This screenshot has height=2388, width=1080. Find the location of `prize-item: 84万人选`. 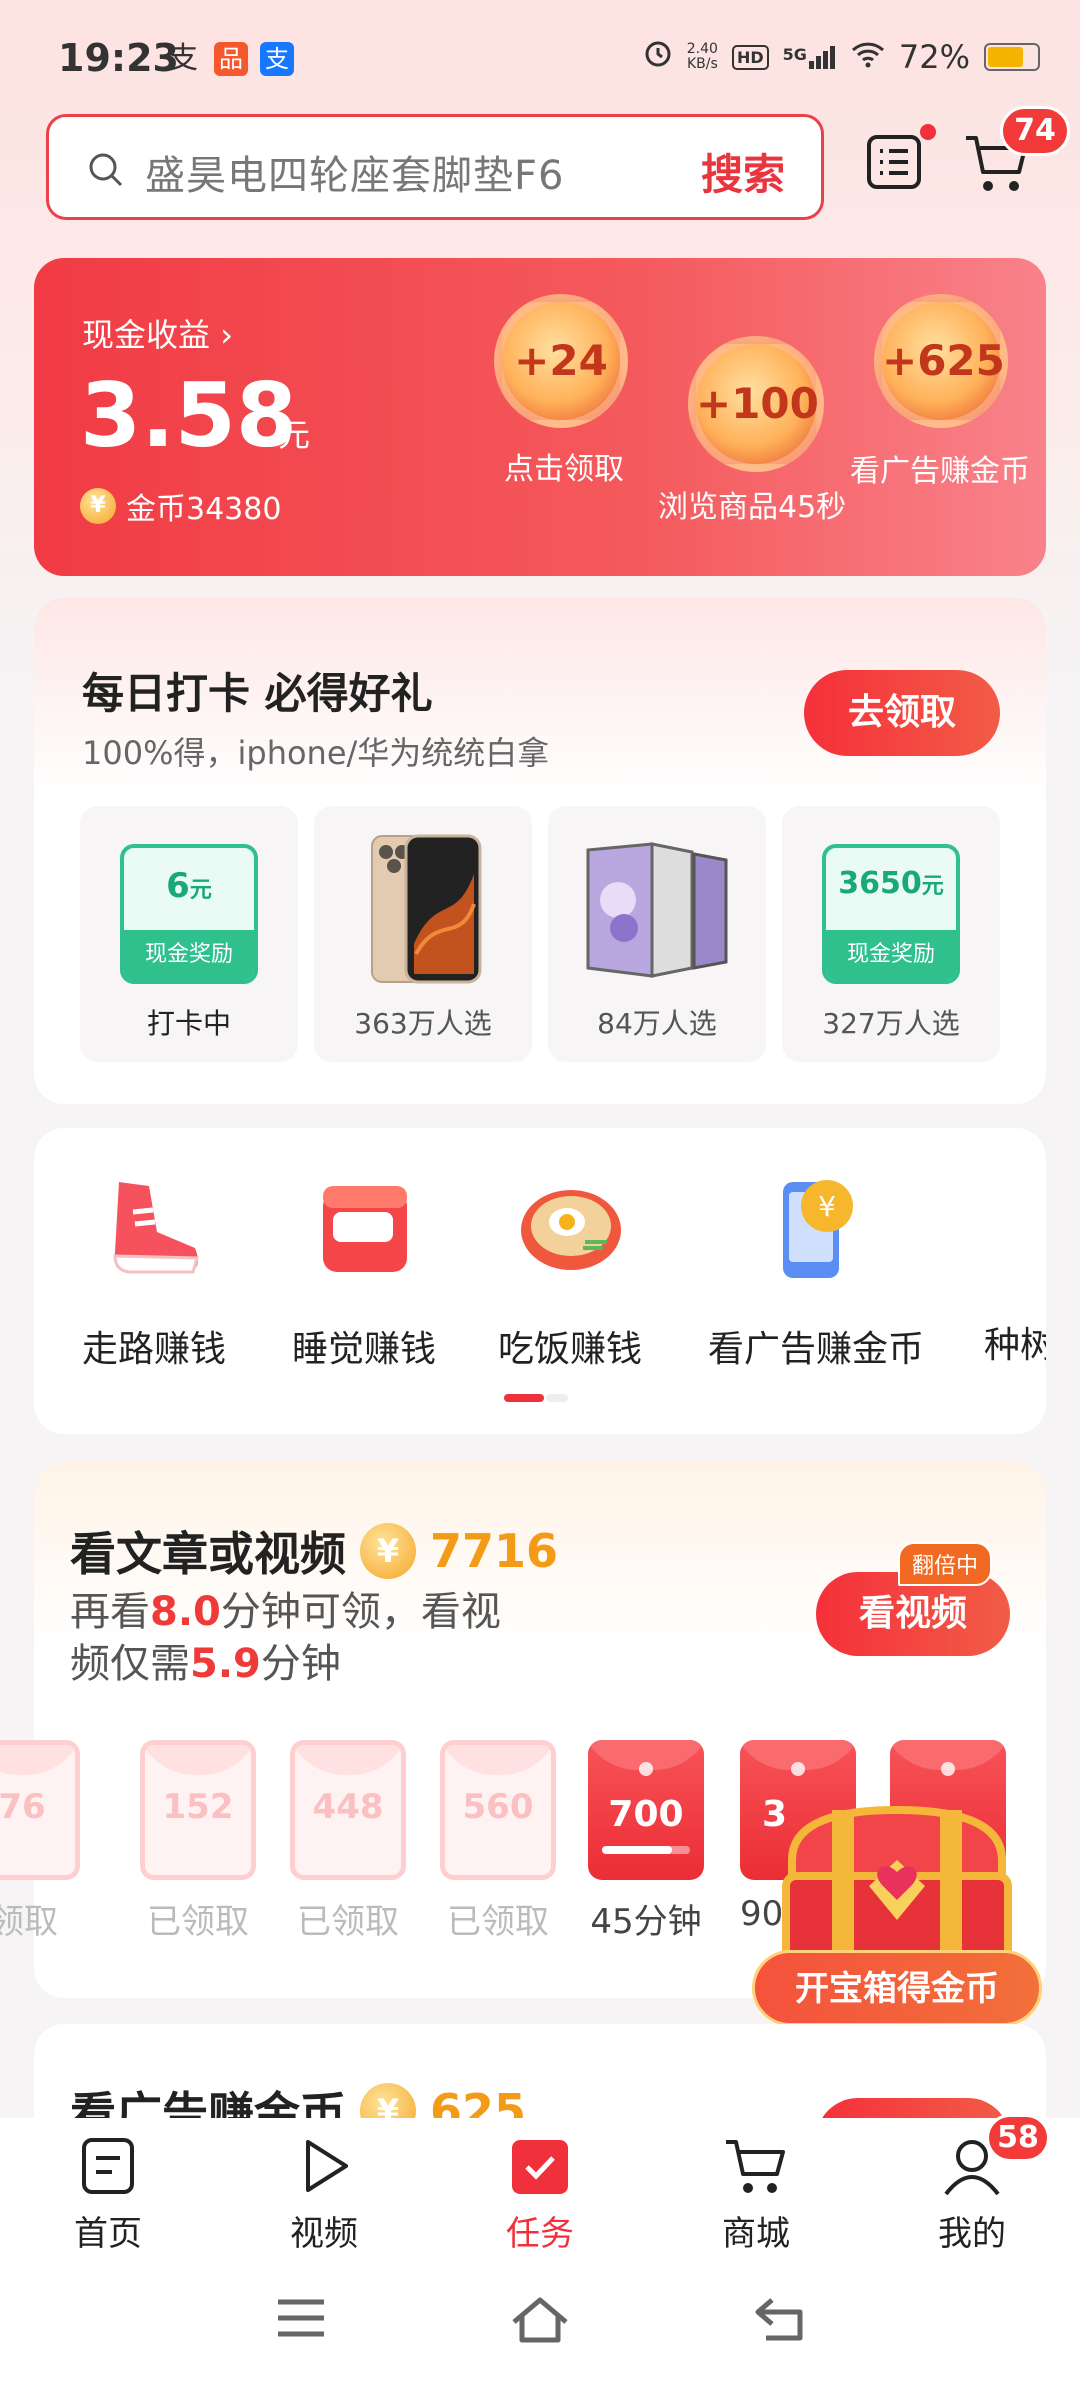

prize-item: 84万人选 is located at coordinates (657, 934).